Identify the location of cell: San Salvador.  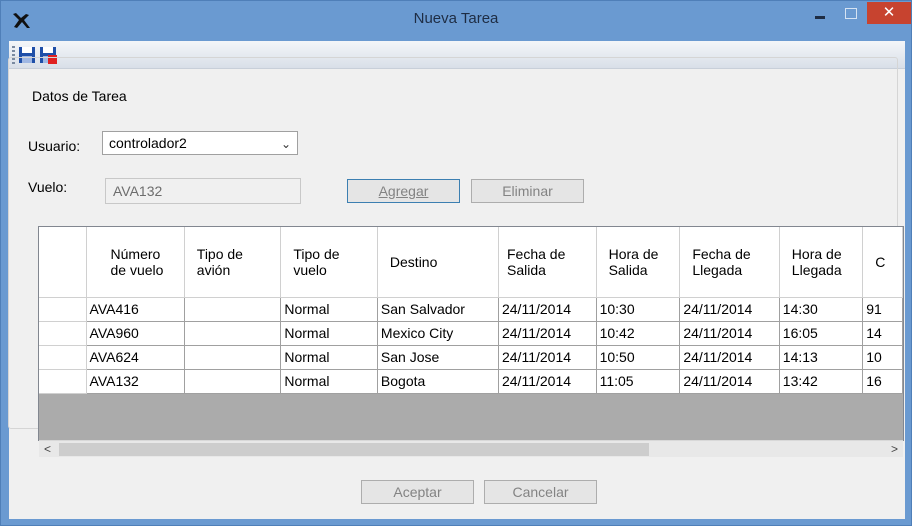
(438, 309).